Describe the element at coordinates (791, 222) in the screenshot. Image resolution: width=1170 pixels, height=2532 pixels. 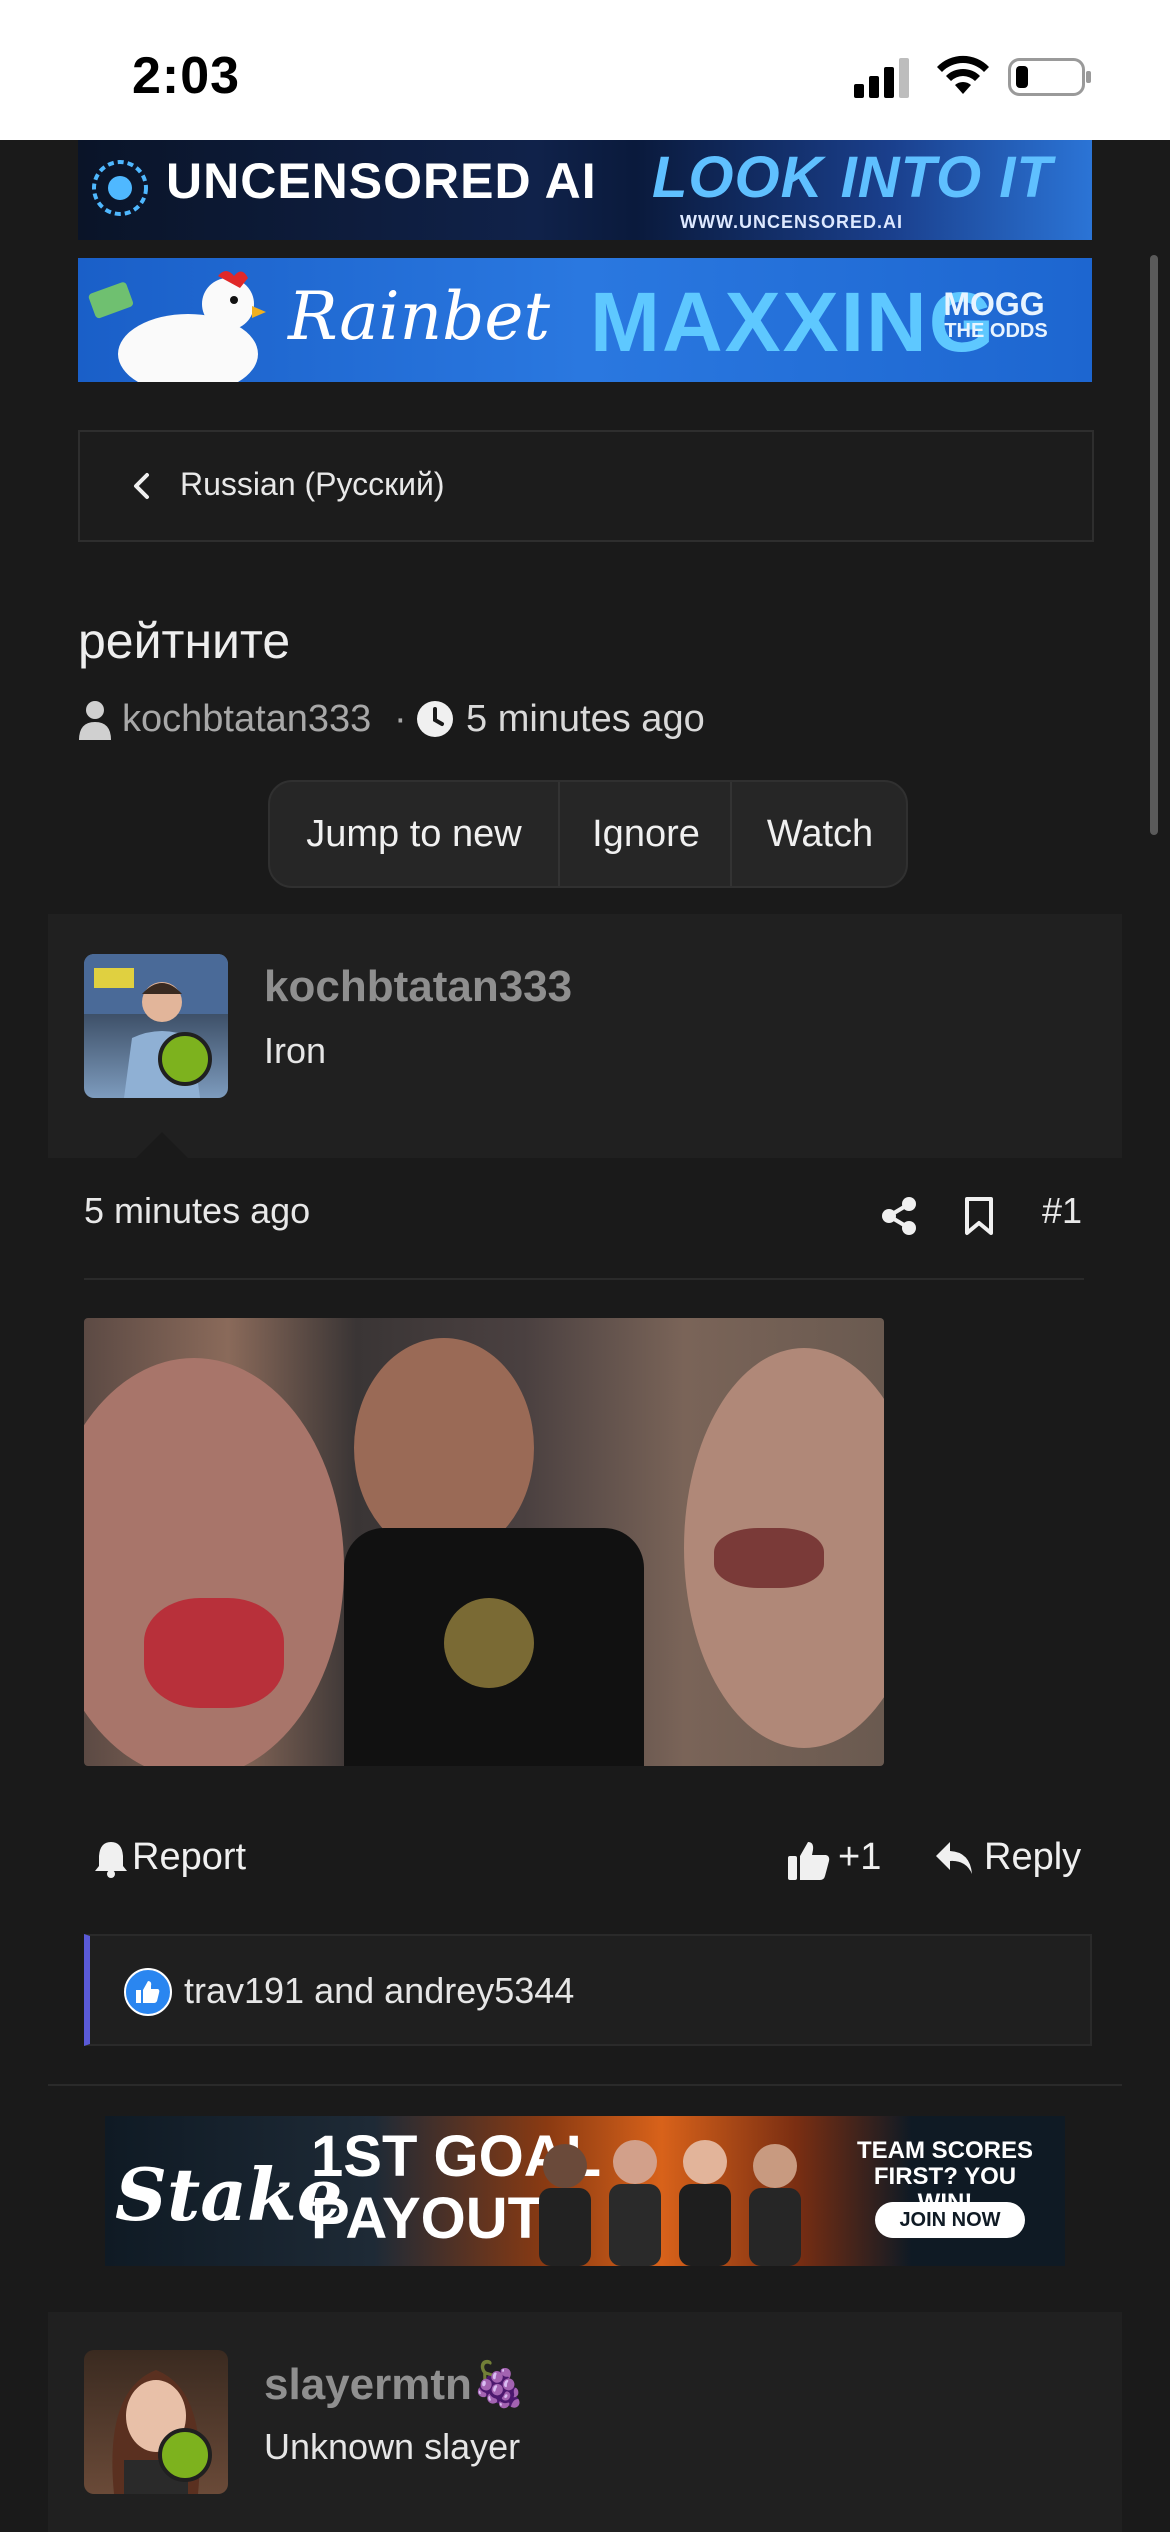
I see `ad-ai-url: WWW.UNCENSORED.AI` at that location.